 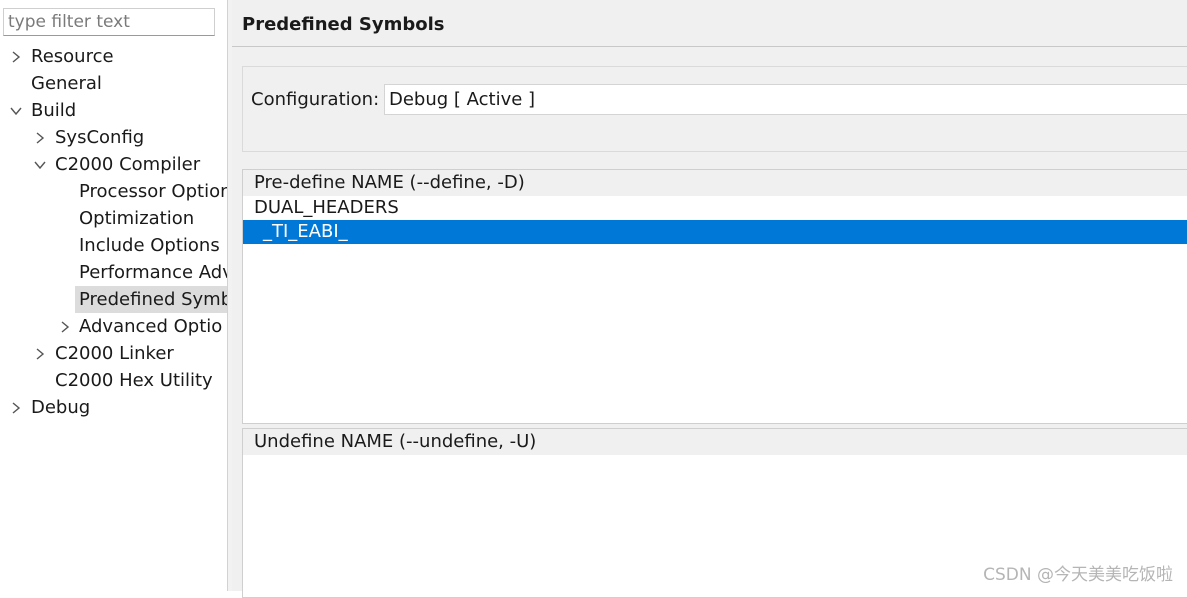 I want to click on tree-item: Include Options, so click(x=113, y=245).